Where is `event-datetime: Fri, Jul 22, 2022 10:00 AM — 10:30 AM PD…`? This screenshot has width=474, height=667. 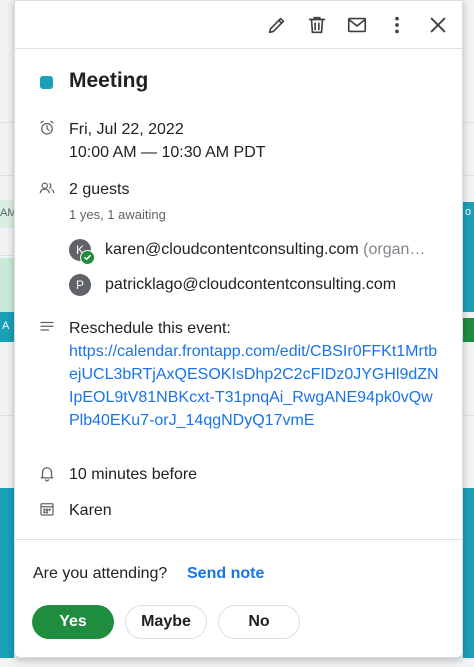 event-datetime: Fri, Jul 22, 2022 10:00 AM — 10:30 AM PD… is located at coordinates (255, 141).